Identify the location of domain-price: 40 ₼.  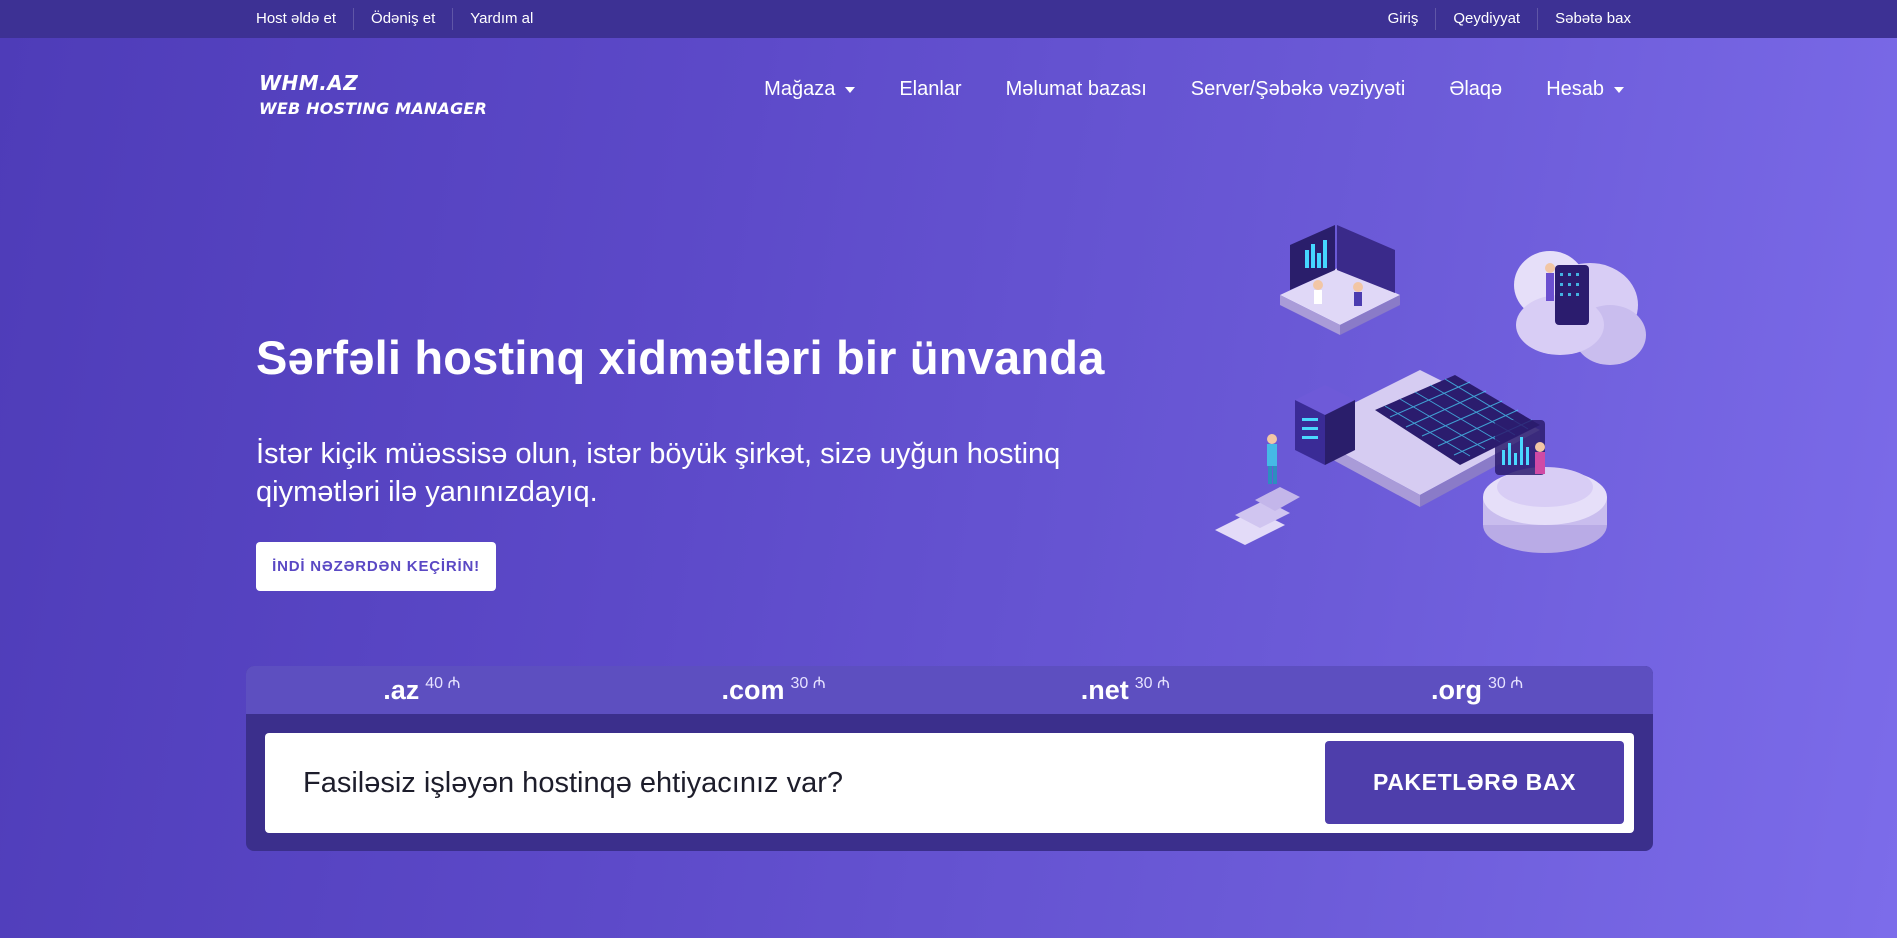
(443, 683).